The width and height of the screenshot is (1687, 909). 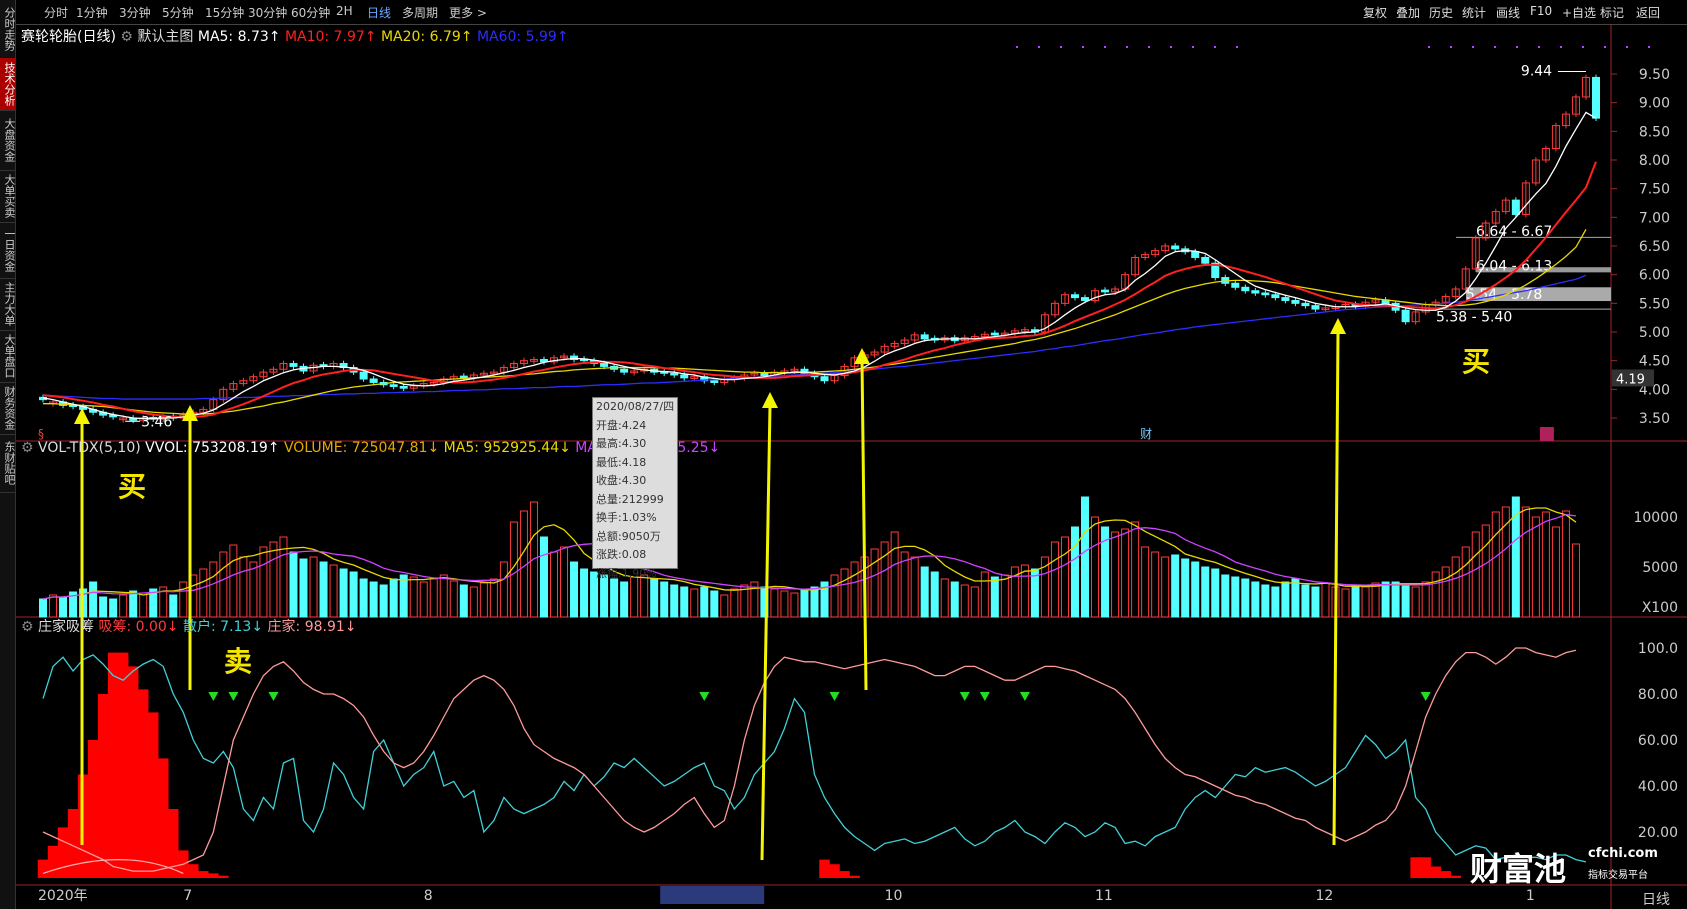 What do you see at coordinates (379, 12) in the screenshot?
I see `period-8: 日线` at bounding box center [379, 12].